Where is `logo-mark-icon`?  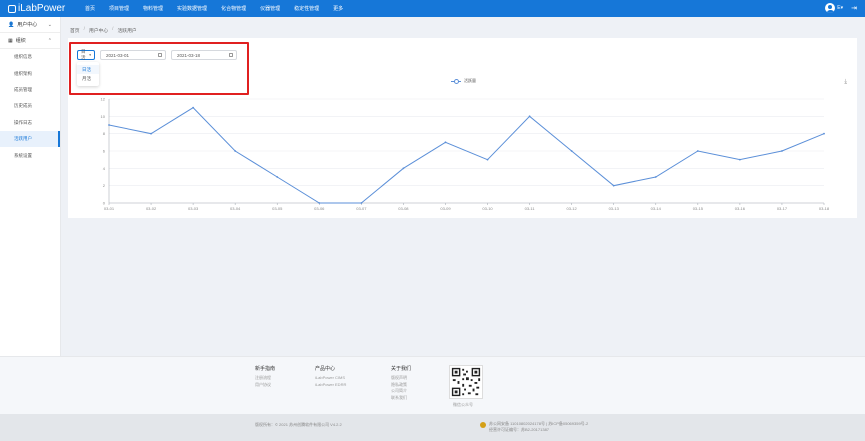
logo-mark-icon is located at coordinates (12, 8).